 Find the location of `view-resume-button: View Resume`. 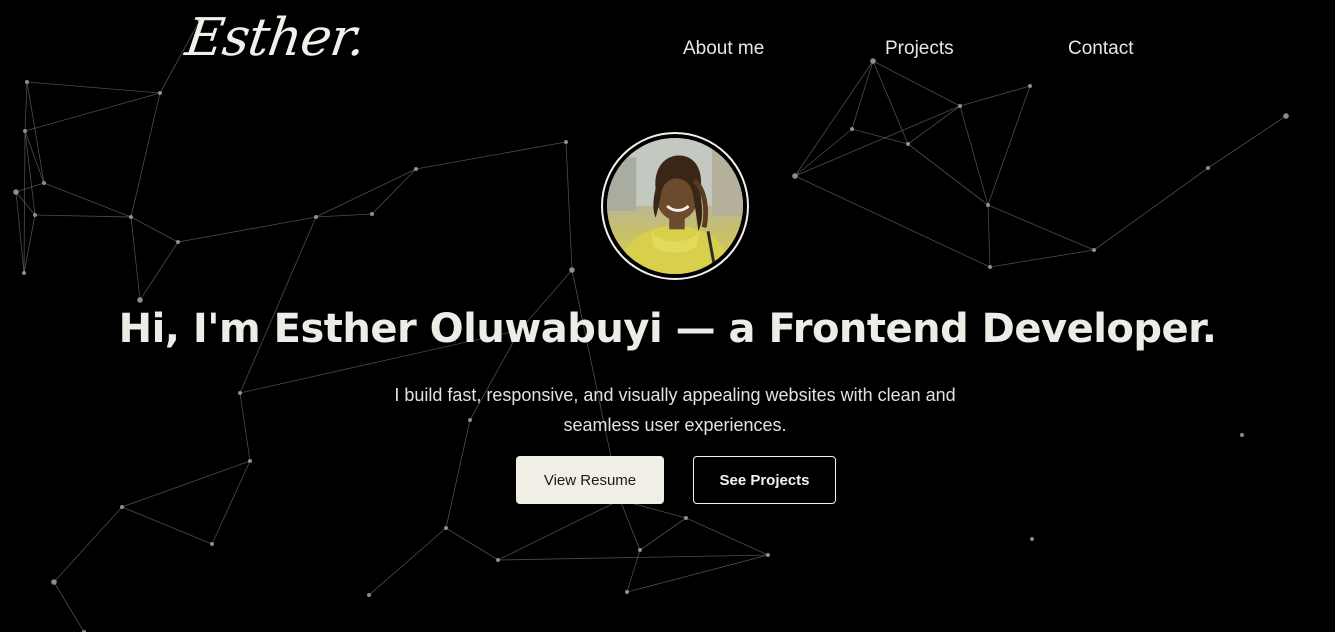

view-resume-button: View Resume is located at coordinates (590, 480).